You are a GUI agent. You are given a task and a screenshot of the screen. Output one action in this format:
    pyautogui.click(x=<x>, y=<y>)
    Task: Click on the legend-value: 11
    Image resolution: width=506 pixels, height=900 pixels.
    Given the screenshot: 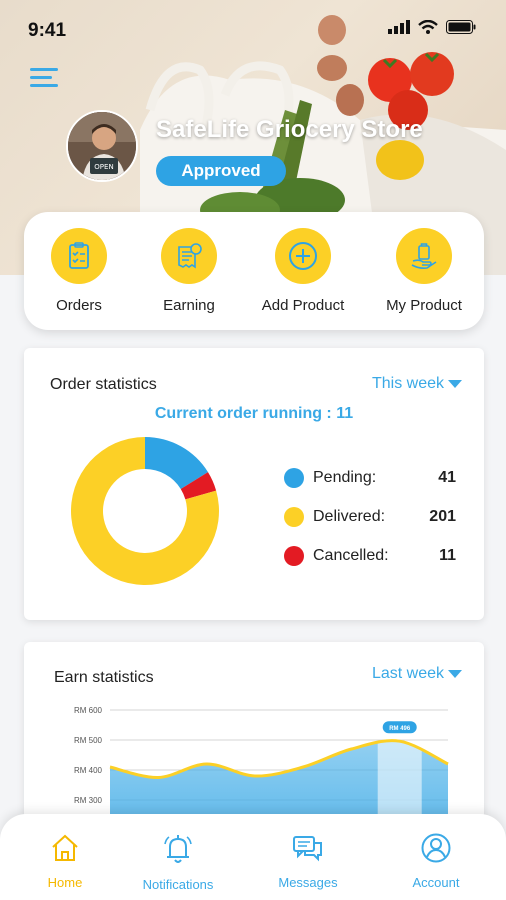 What is the action you would take?
    pyautogui.click(x=447, y=555)
    